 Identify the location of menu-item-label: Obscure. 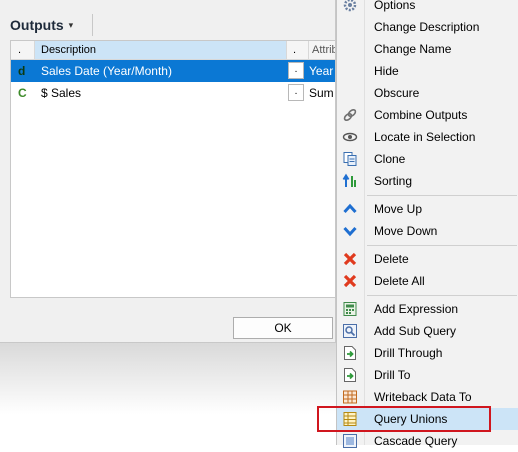
(397, 93).